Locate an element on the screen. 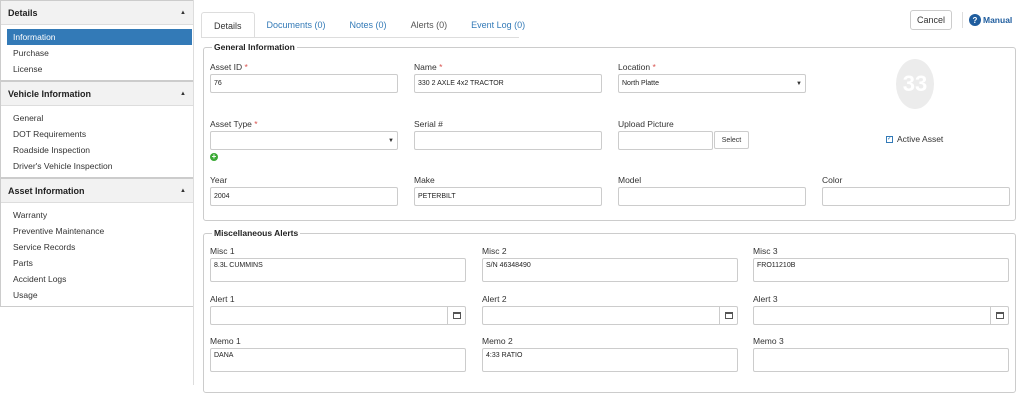 The image size is (1024, 393). model-label: Model is located at coordinates (630, 180).